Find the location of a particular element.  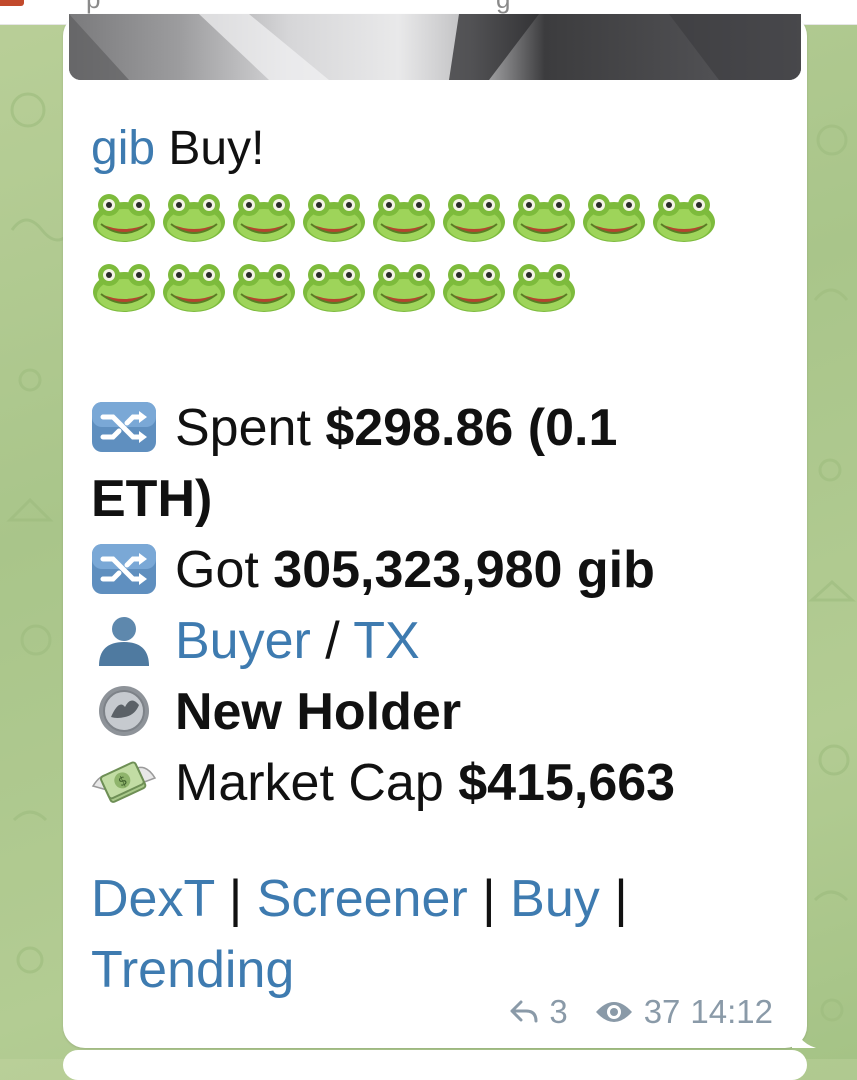

coin-icon is located at coordinates (124, 711).